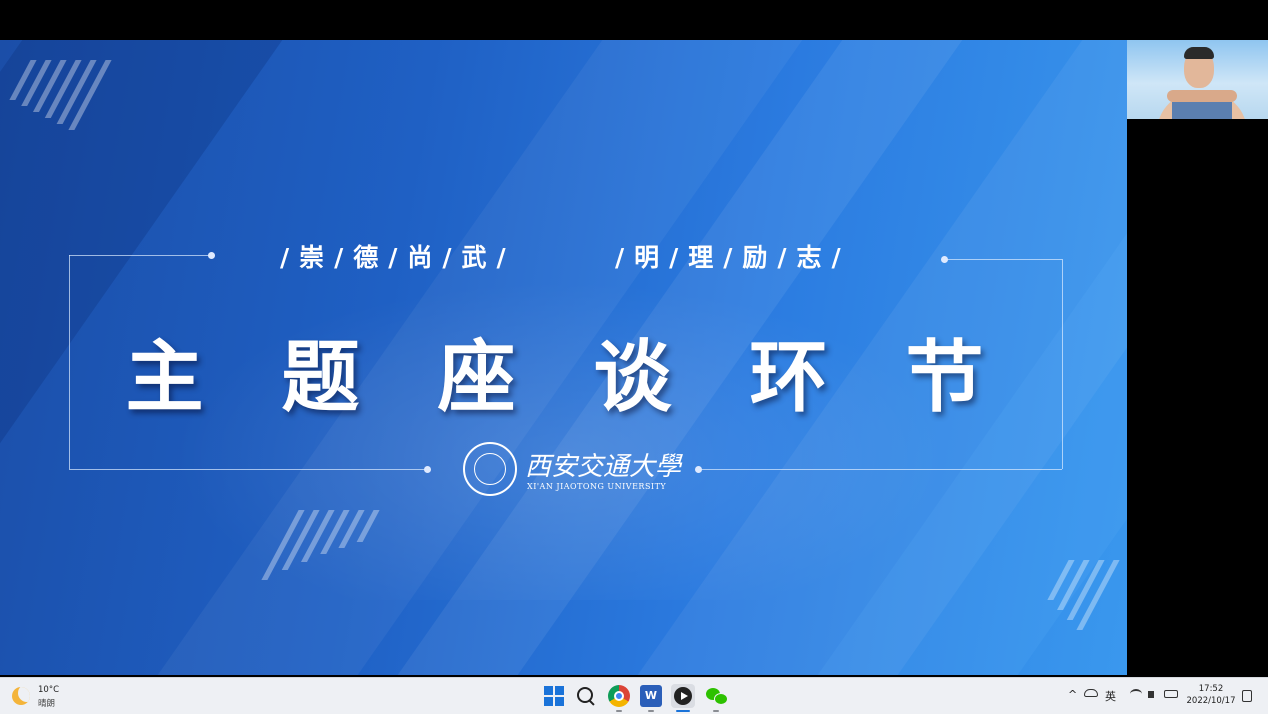 The height and width of the screenshot is (714, 1268). I want to click on onedrive-cloud-icon, so click(1091, 693).